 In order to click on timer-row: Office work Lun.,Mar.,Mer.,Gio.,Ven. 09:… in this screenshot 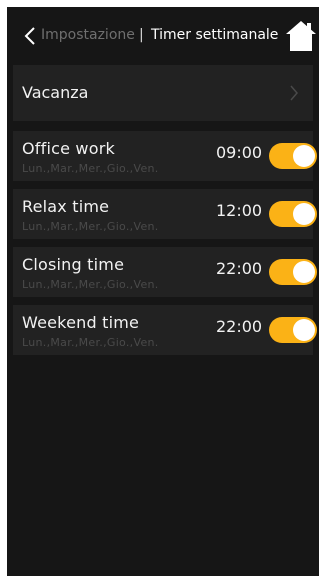, I will do `click(165, 156)`.